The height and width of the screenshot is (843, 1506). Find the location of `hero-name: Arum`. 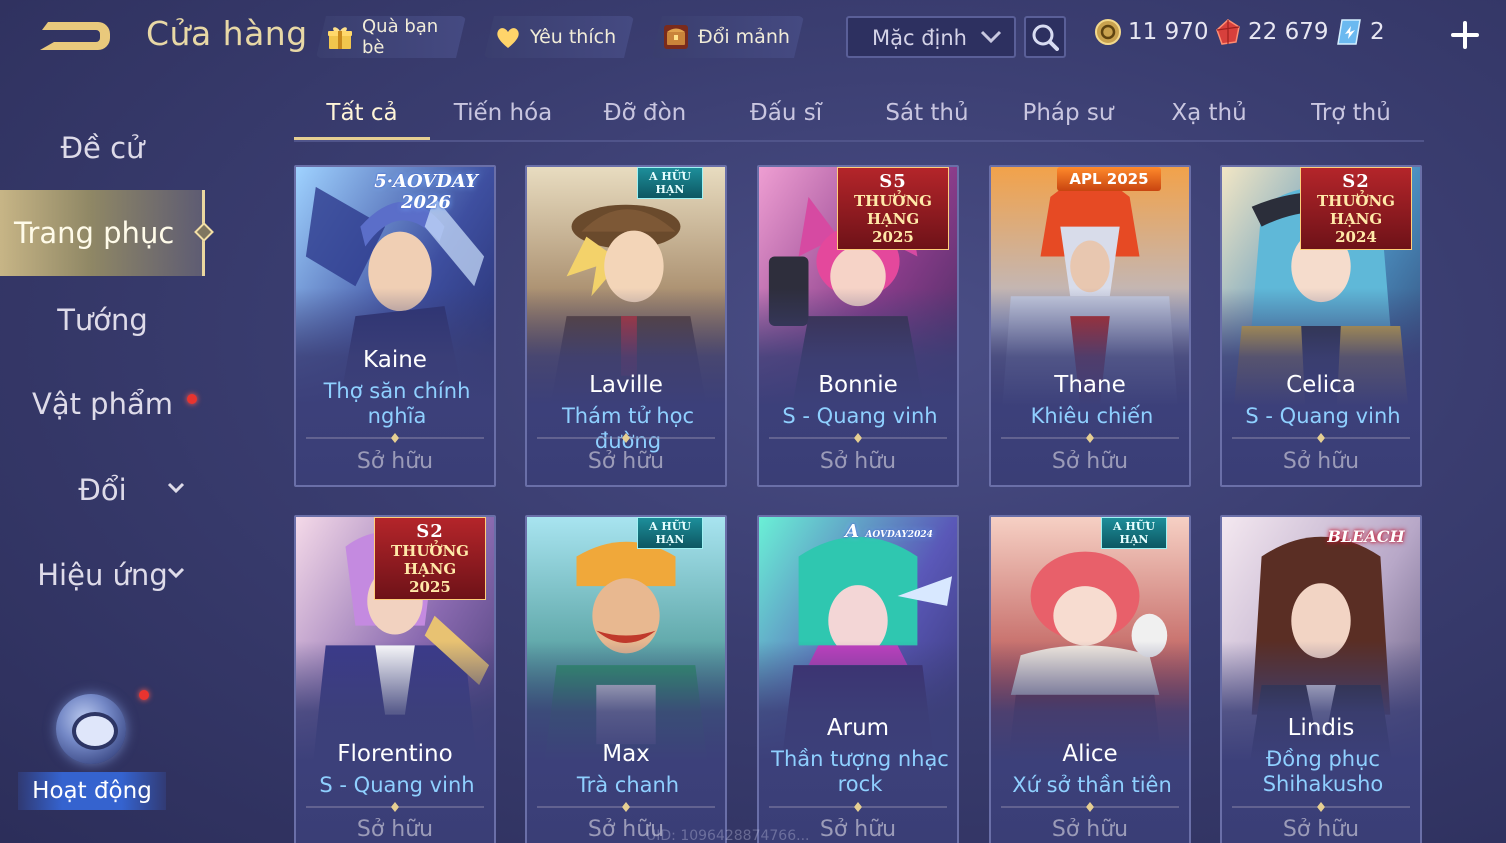

hero-name: Arum is located at coordinates (858, 728).